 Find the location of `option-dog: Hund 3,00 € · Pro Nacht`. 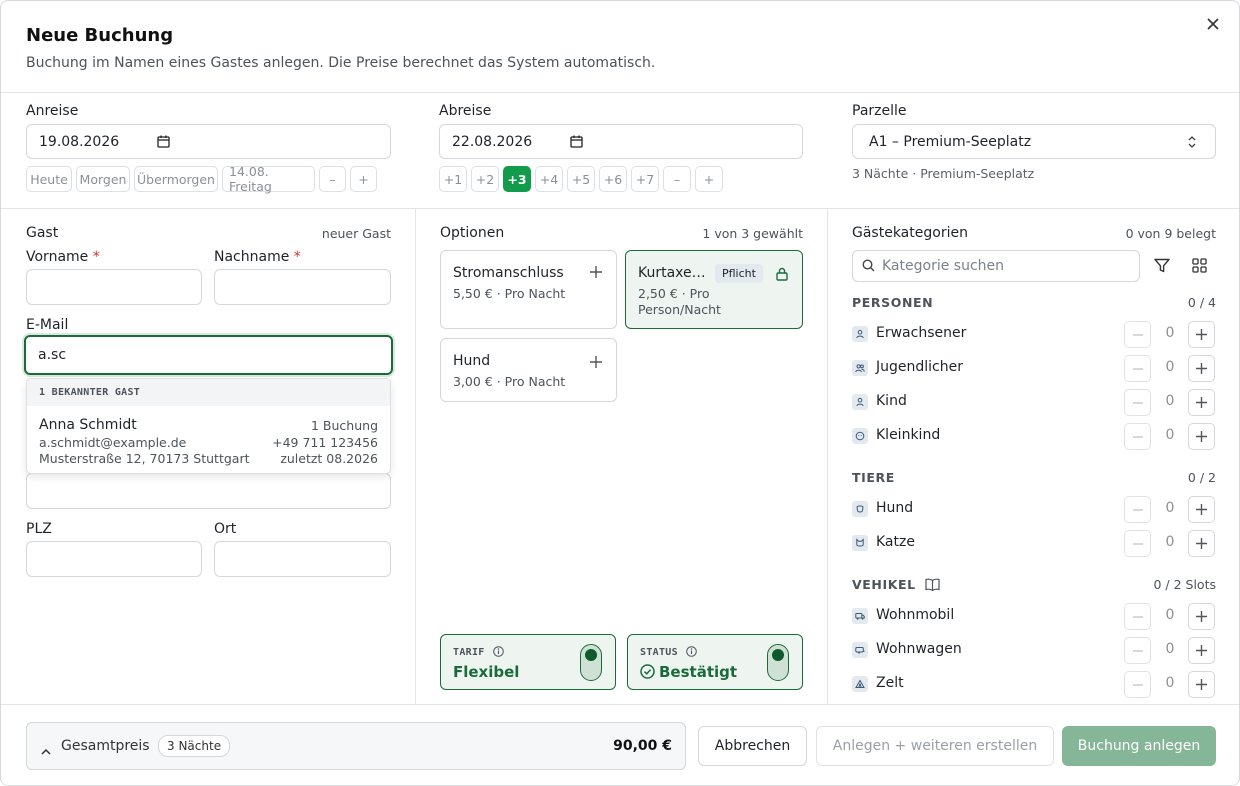

option-dog: Hund 3,00 € · Pro Nacht is located at coordinates (528, 370).